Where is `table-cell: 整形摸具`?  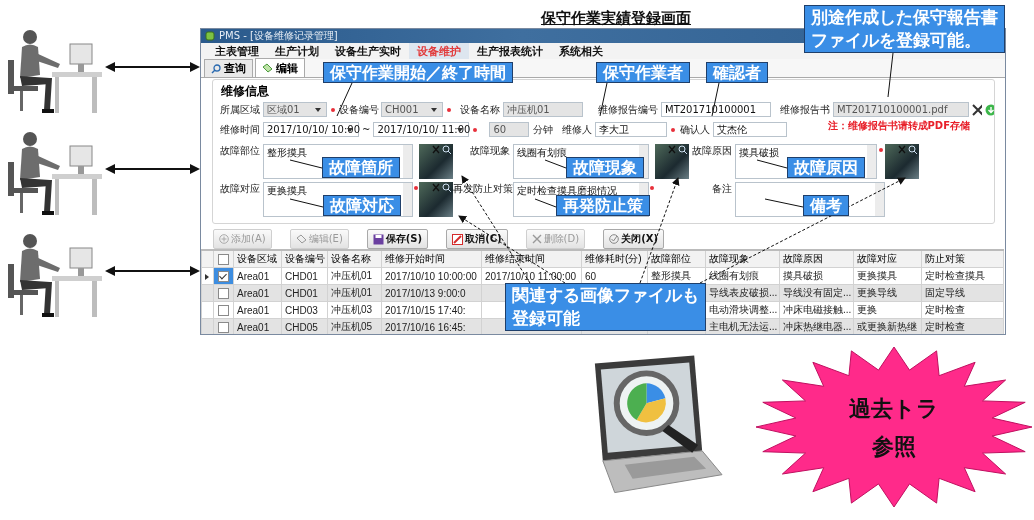 table-cell: 整形摸具 is located at coordinates (671, 275).